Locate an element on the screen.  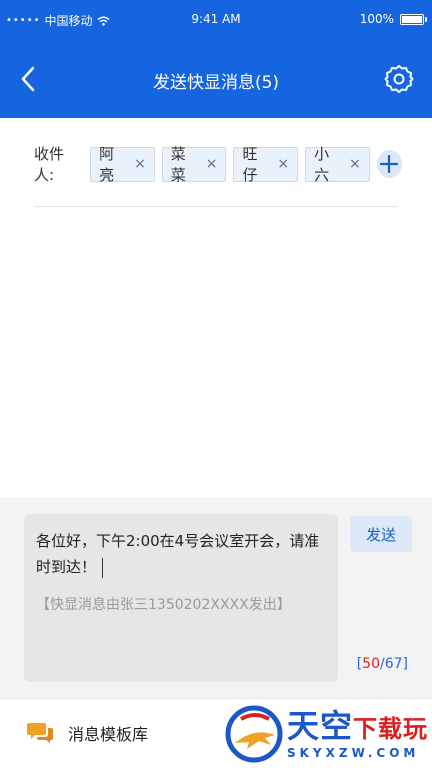
page-title: 发送快显消息(5) is located at coordinates (216, 83).